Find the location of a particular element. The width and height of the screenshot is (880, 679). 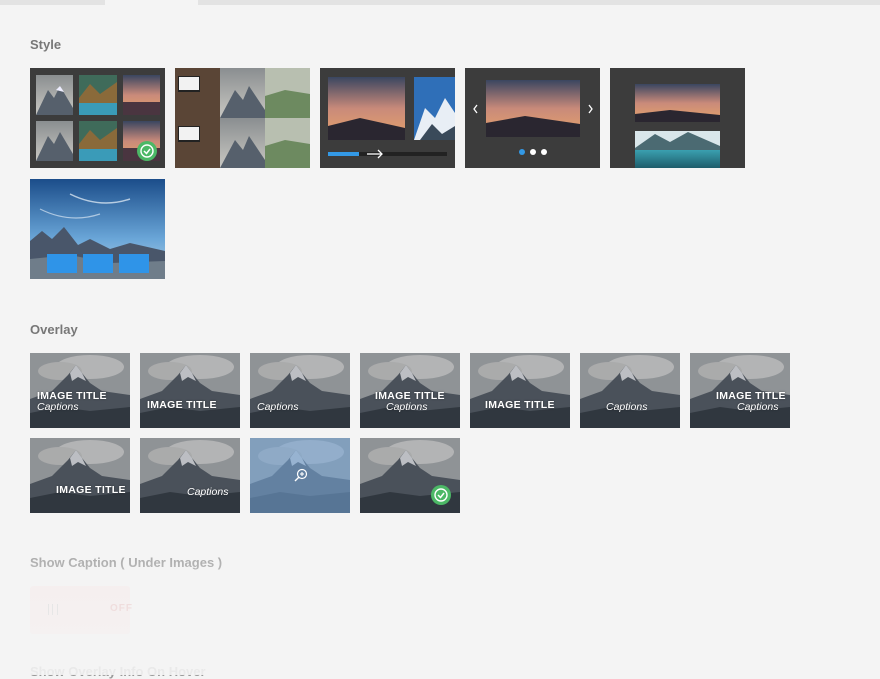

show-caption-heading: Show Caption ( Under Images ) is located at coordinates (126, 562).